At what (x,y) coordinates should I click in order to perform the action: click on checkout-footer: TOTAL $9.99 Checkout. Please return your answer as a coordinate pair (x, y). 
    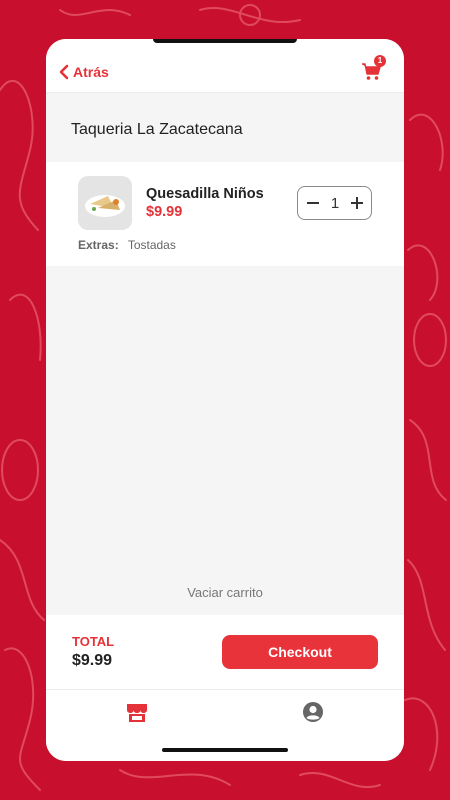
    Looking at the image, I should click on (225, 688).